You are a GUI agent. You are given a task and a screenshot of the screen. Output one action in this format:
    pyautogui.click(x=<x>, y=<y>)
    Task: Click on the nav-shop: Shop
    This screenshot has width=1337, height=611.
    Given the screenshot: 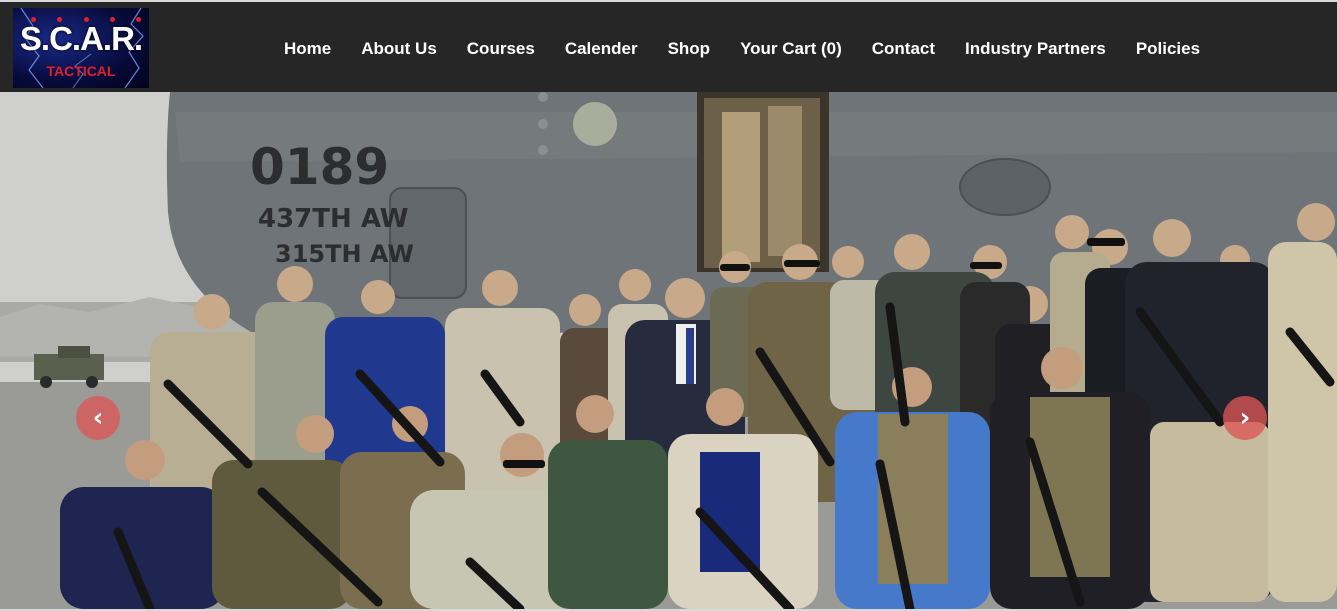 What is the action you would take?
    pyautogui.click(x=689, y=49)
    